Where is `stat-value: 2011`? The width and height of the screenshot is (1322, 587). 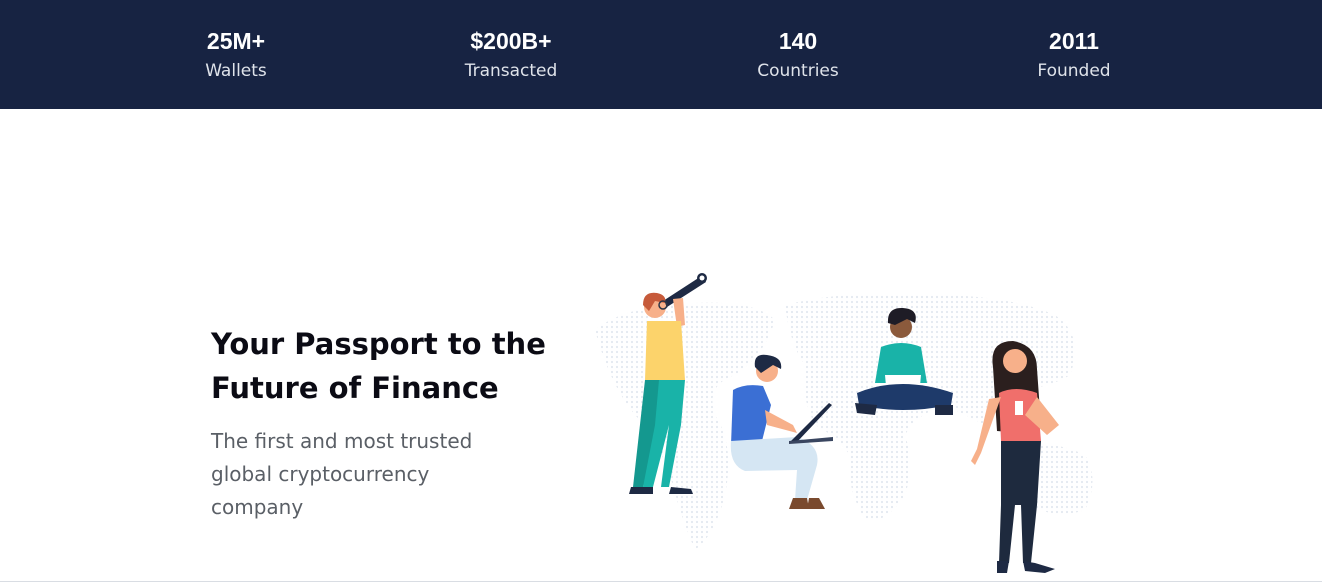 stat-value: 2011 is located at coordinates (1074, 41).